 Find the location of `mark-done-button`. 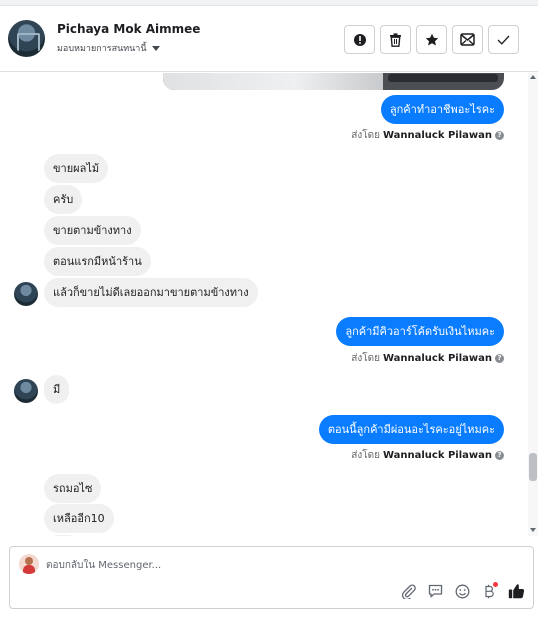

mark-done-button is located at coordinates (503, 39).